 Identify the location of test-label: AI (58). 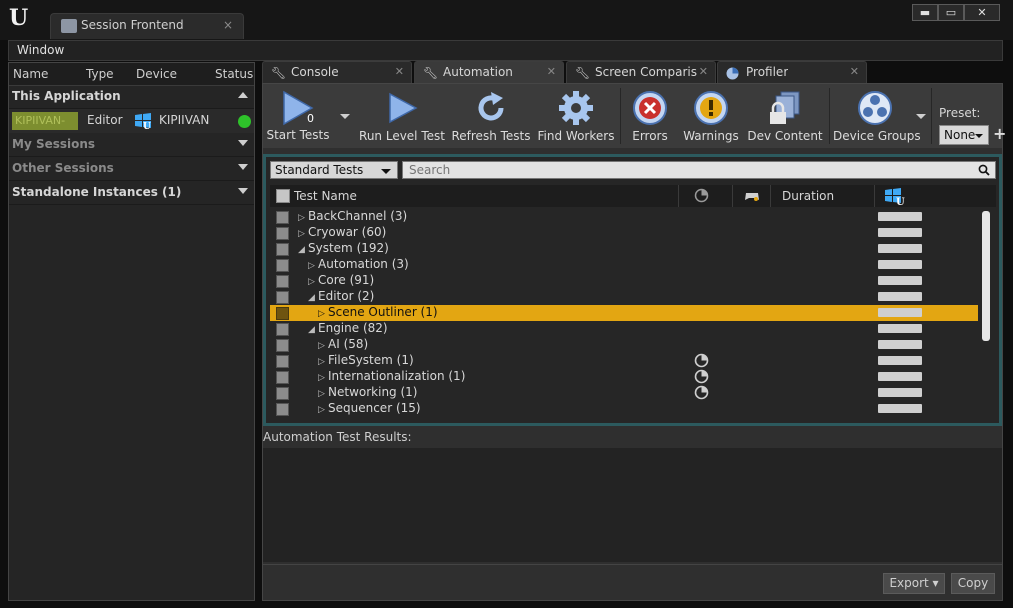
(348, 344).